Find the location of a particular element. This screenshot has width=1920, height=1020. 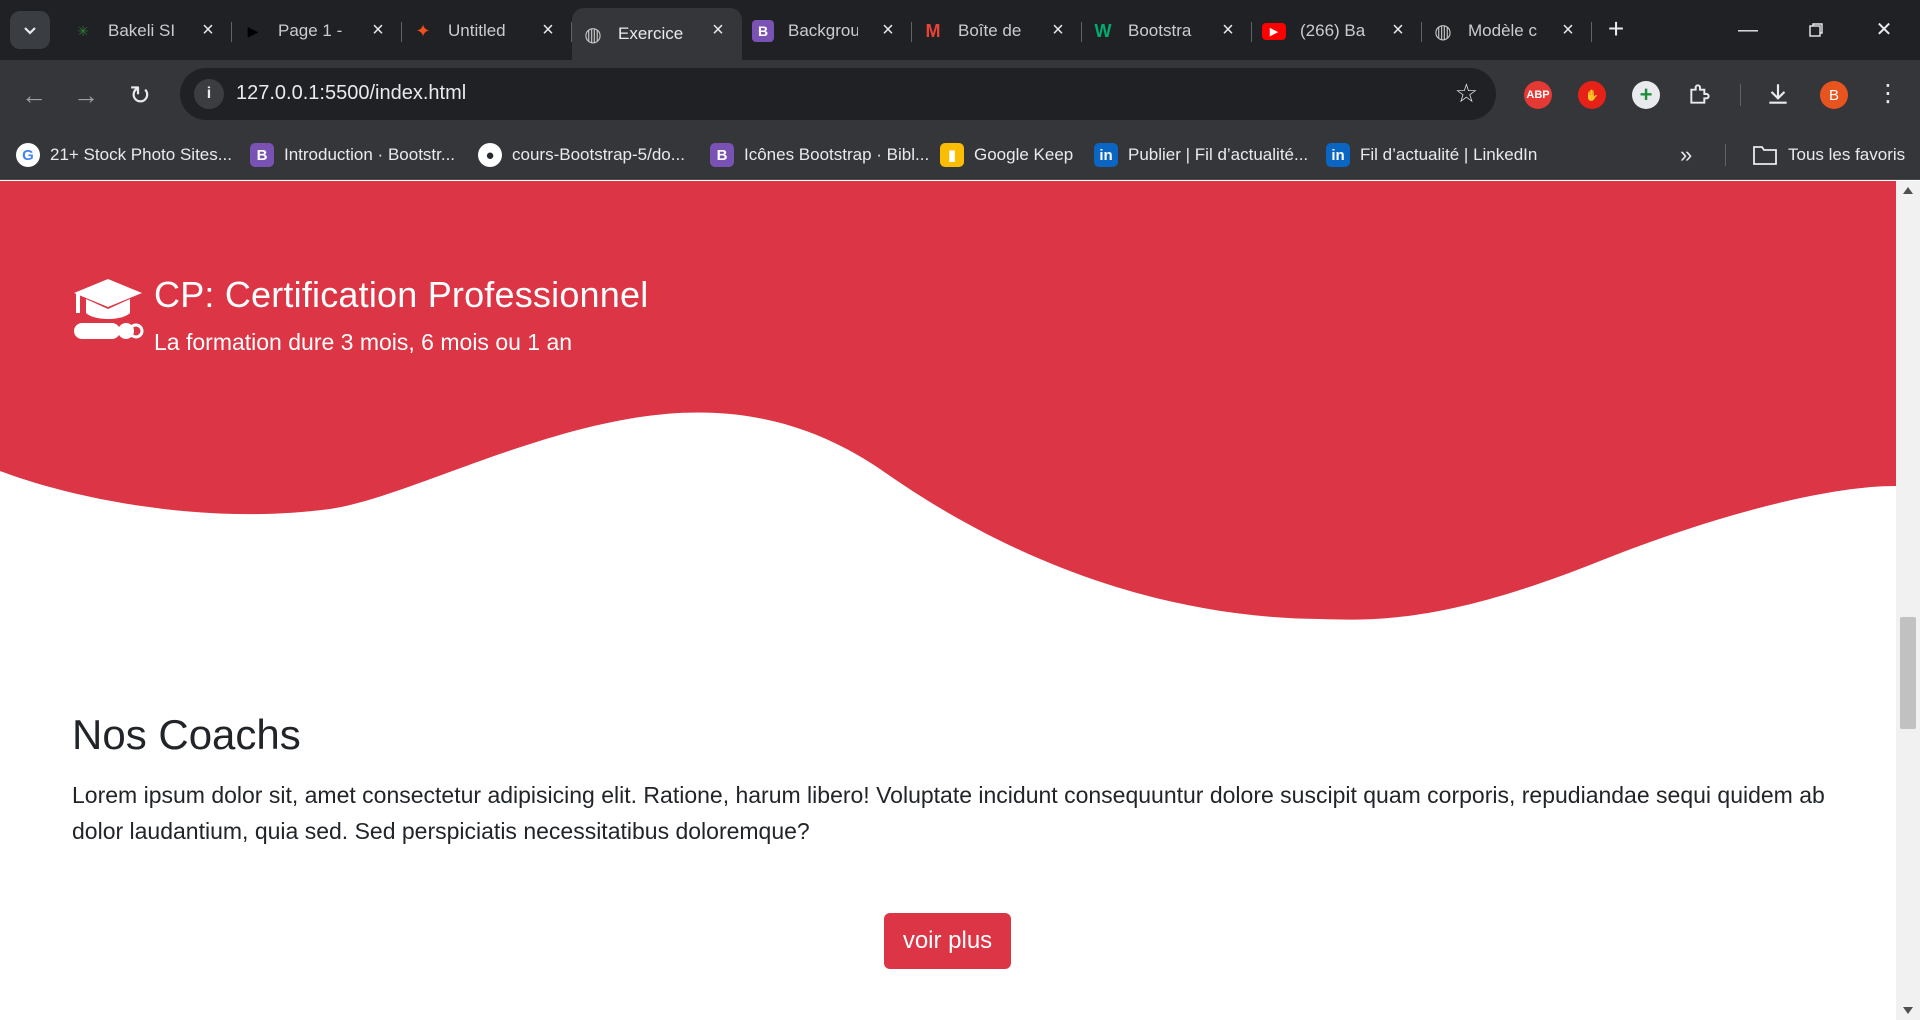

tab-title: Untitled is located at coordinates (477, 30).